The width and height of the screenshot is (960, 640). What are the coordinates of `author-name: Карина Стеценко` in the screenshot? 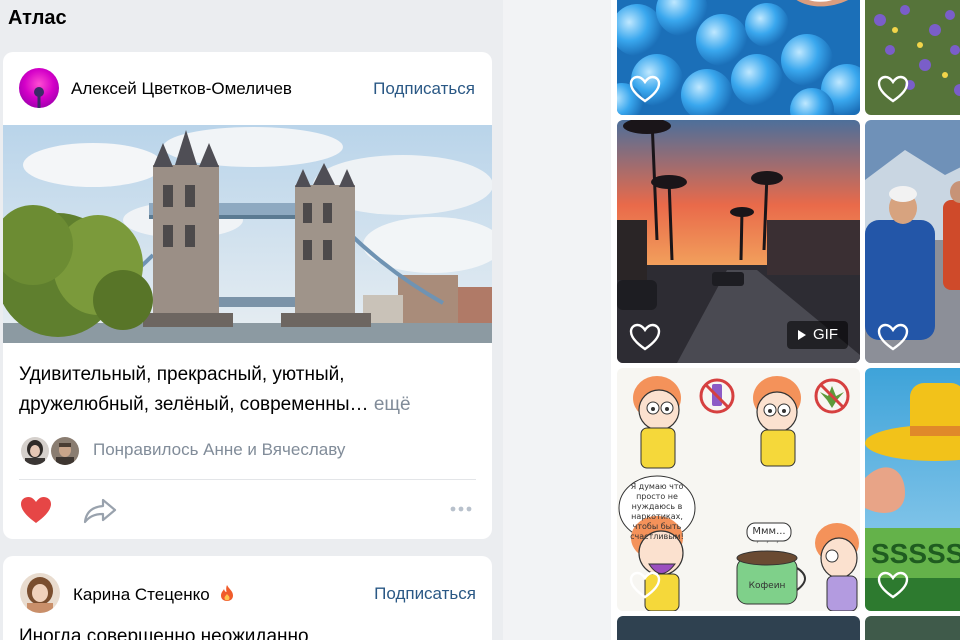 It's located at (153, 594).